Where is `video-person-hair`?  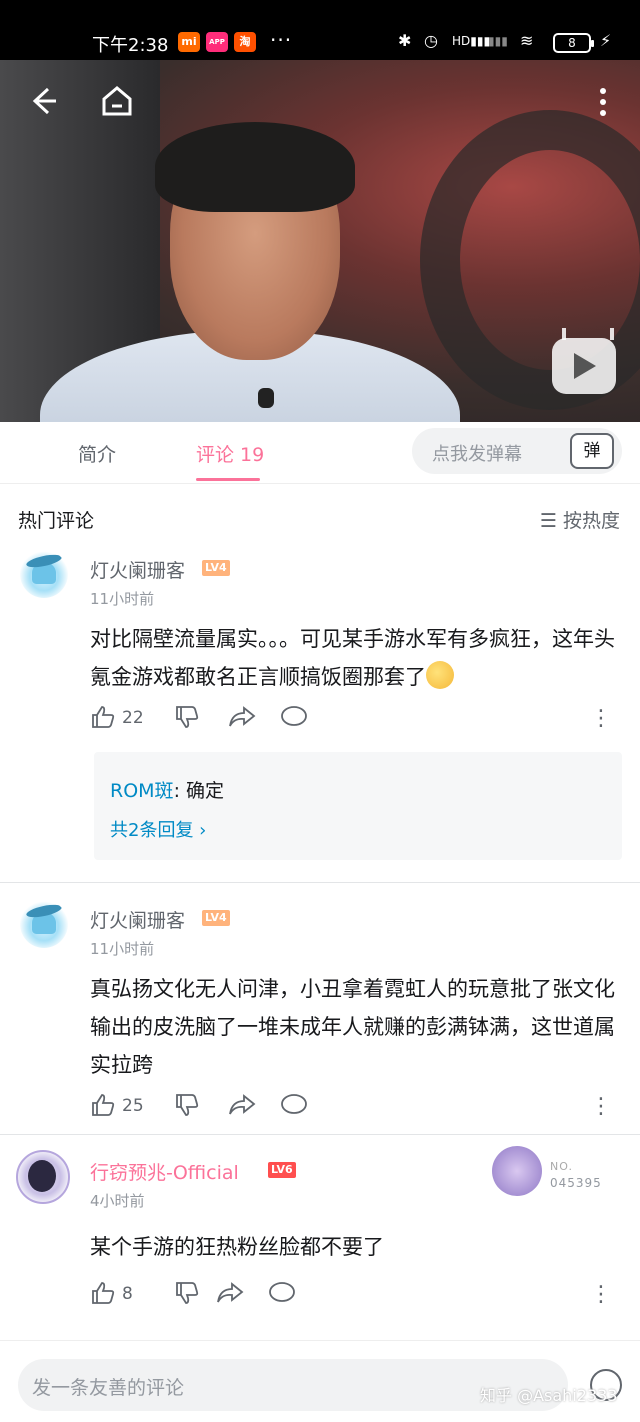 video-person-hair is located at coordinates (255, 167).